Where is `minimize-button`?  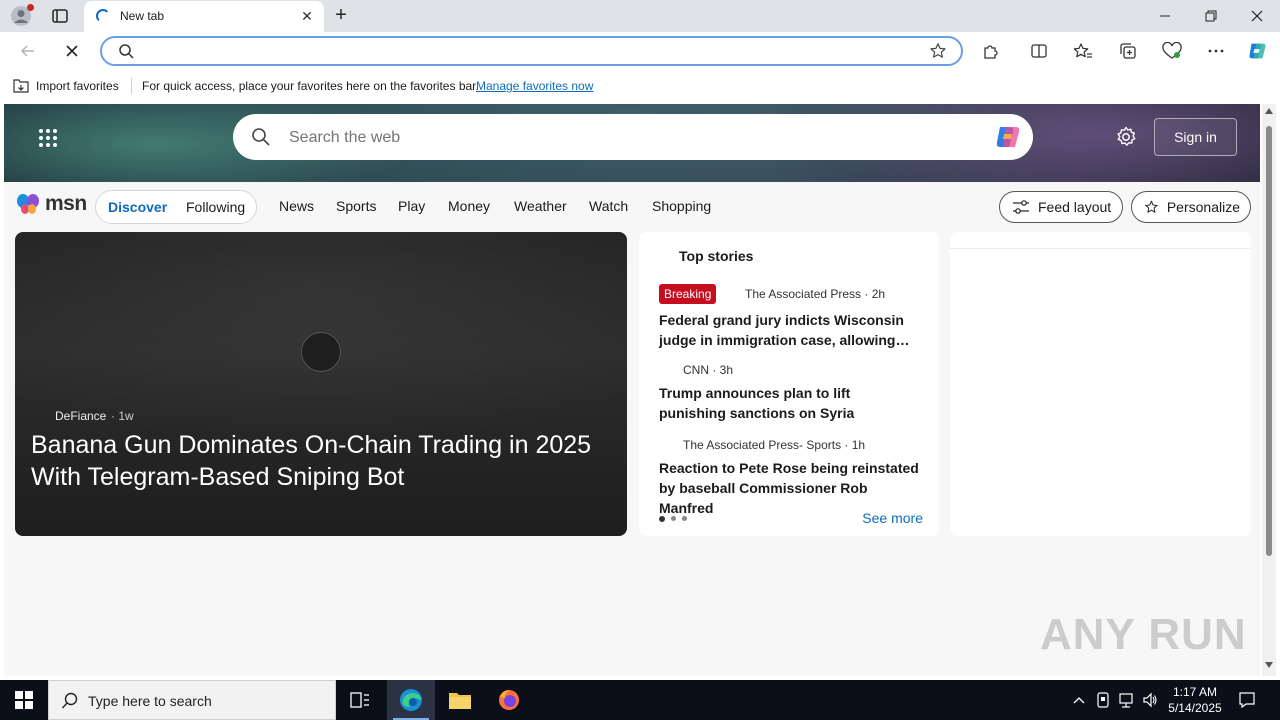 minimize-button is located at coordinates (1165, 16).